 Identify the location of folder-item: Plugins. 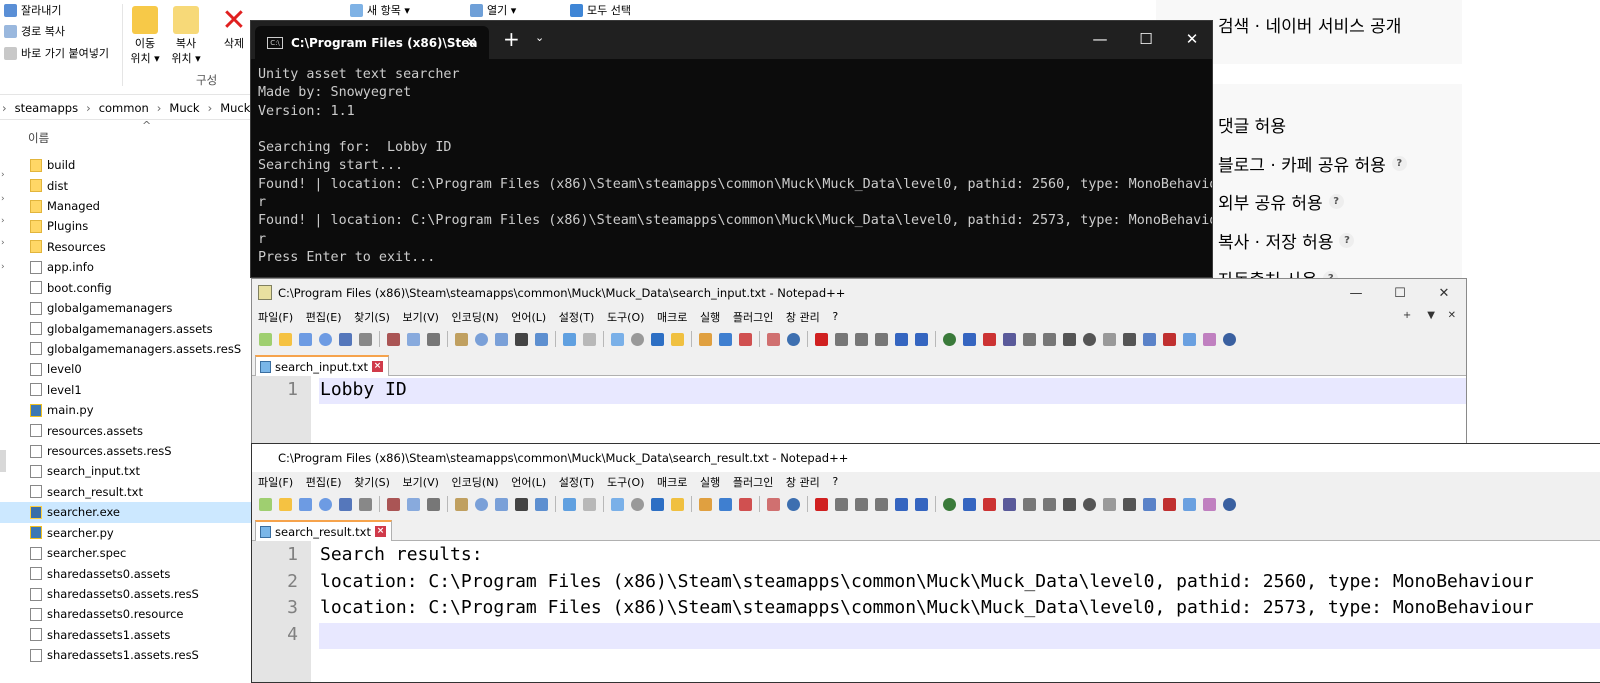
(126, 226).